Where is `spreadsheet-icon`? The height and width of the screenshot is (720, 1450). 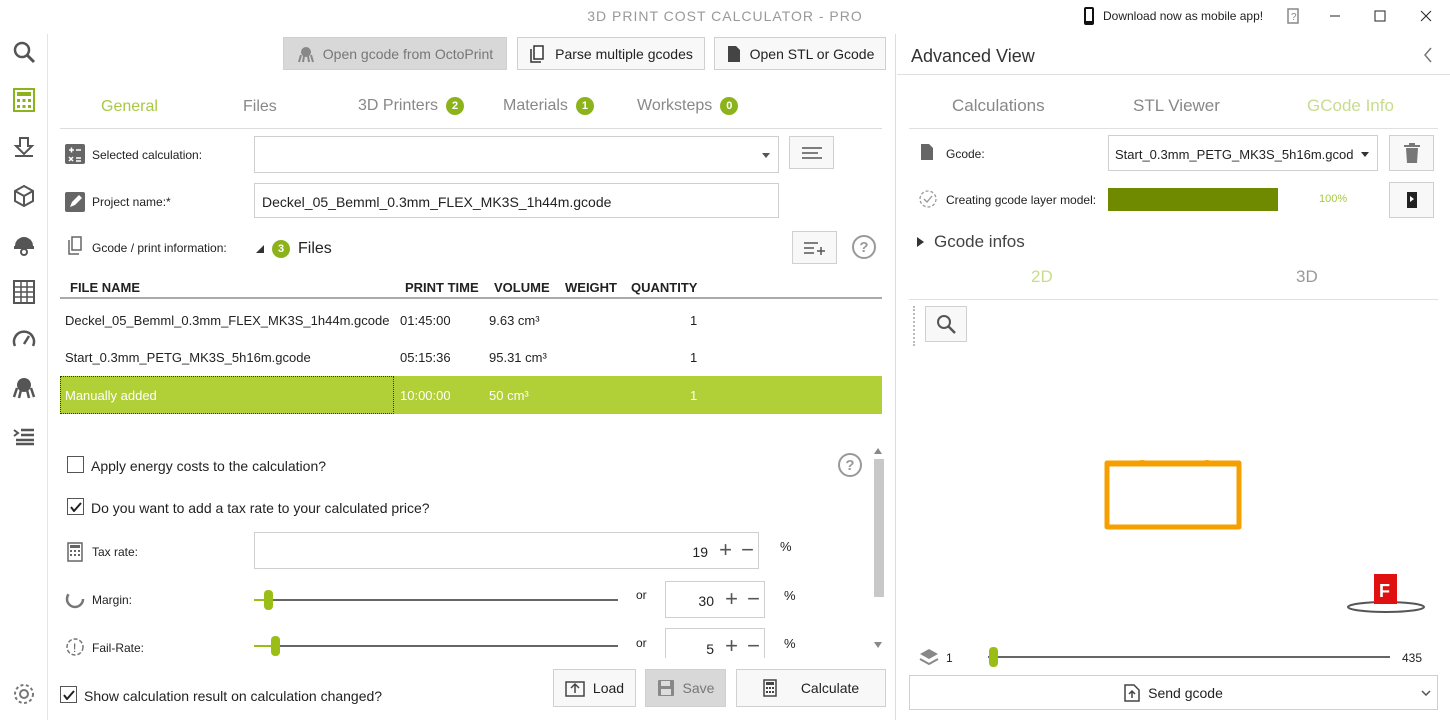 spreadsheet-icon is located at coordinates (24, 292).